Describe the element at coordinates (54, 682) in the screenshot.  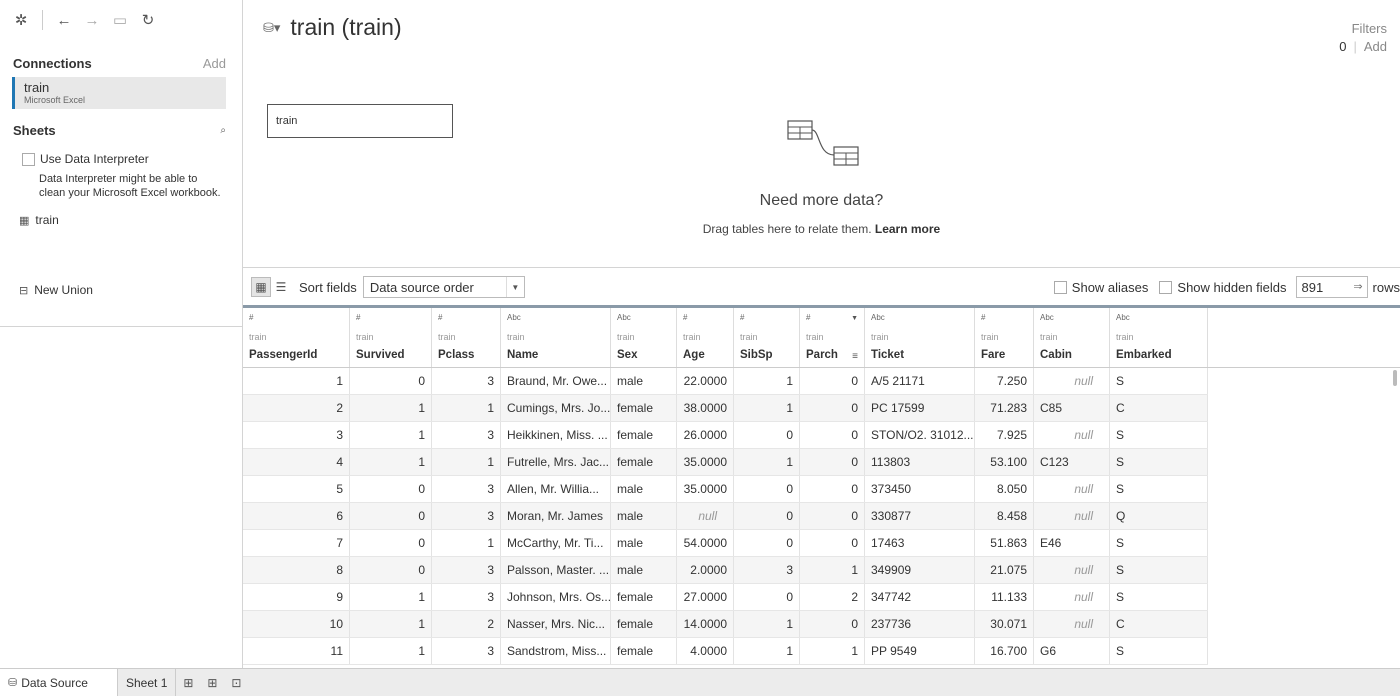
I see `tab-data-source-label: Data Source` at that location.